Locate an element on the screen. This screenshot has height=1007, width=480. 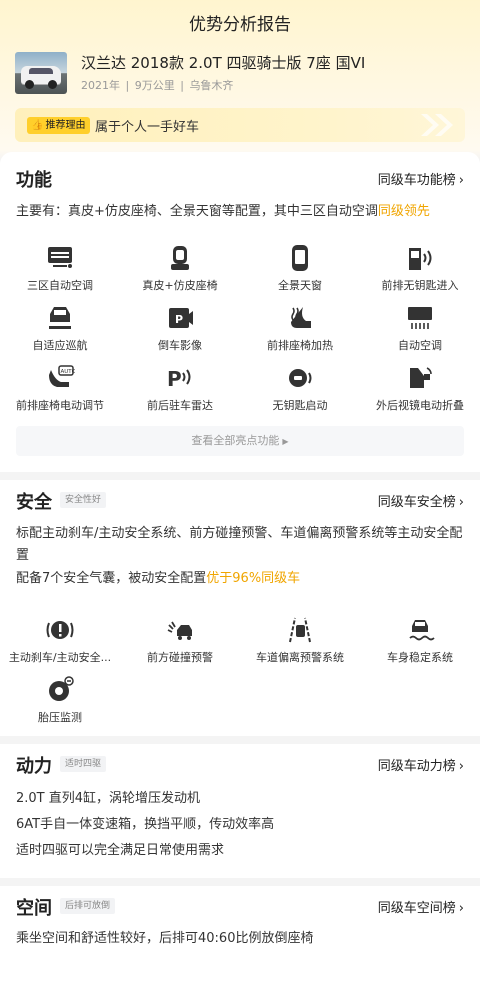
car-year: 2021年 is located at coordinates (100, 85).